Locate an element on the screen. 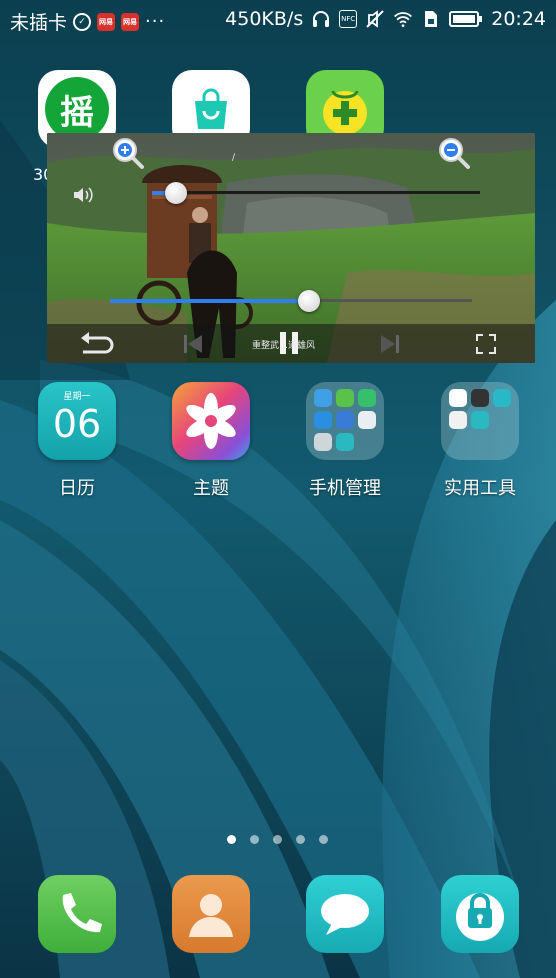  zoom-in-icon is located at coordinates (128, 153).